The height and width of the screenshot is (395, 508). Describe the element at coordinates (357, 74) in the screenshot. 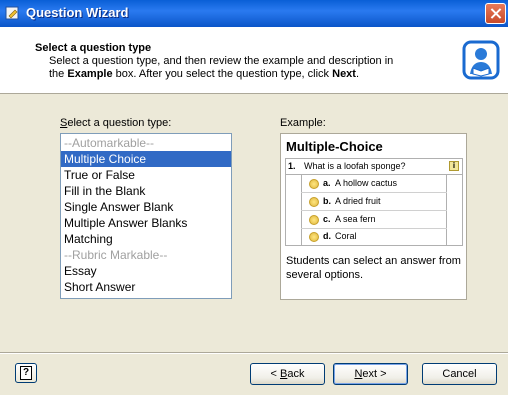

I see `header-desc-end: .` at that location.